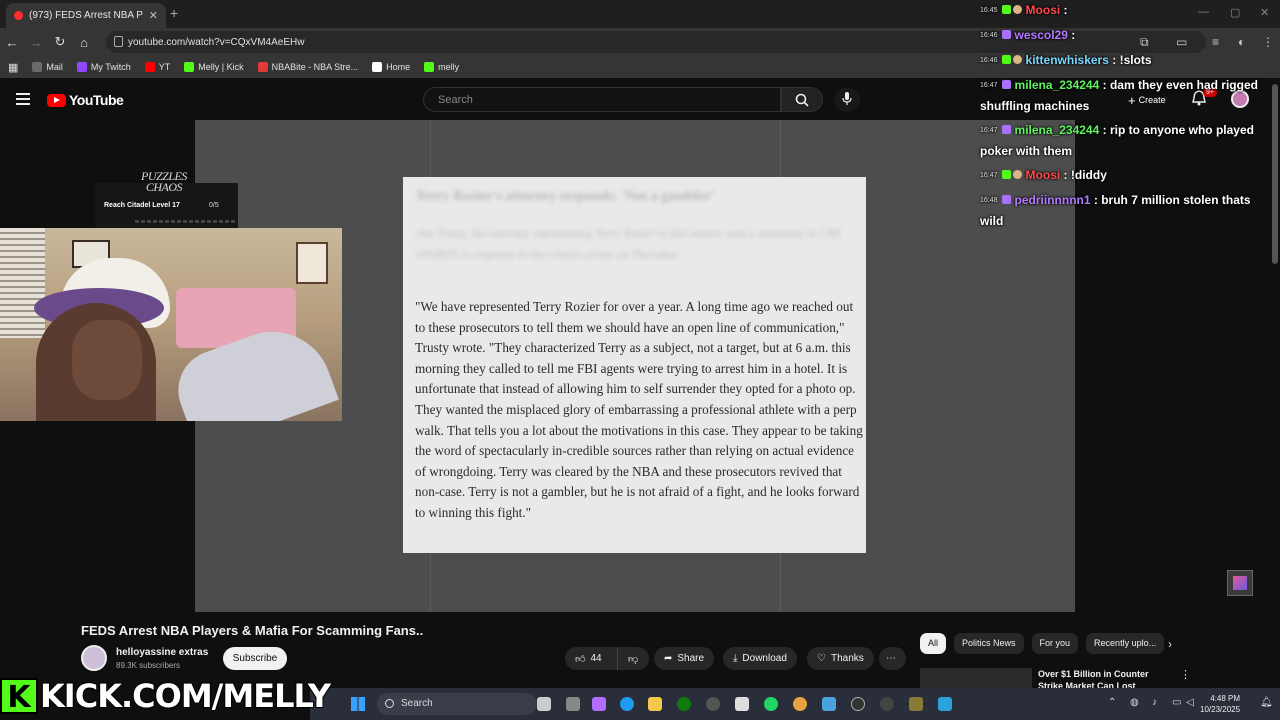 The image size is (1280, 720). What do you see at coordinates (1240, 583) in the screenshot?
I see `sticker-icon` at bounding box center [1240, 583].